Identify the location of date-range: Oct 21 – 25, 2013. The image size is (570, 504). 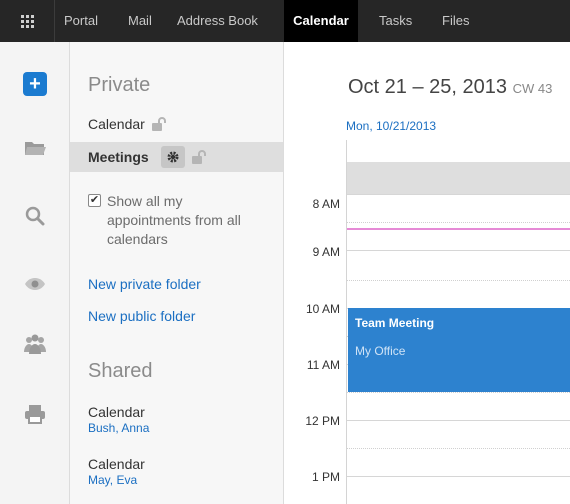
(428, 87).